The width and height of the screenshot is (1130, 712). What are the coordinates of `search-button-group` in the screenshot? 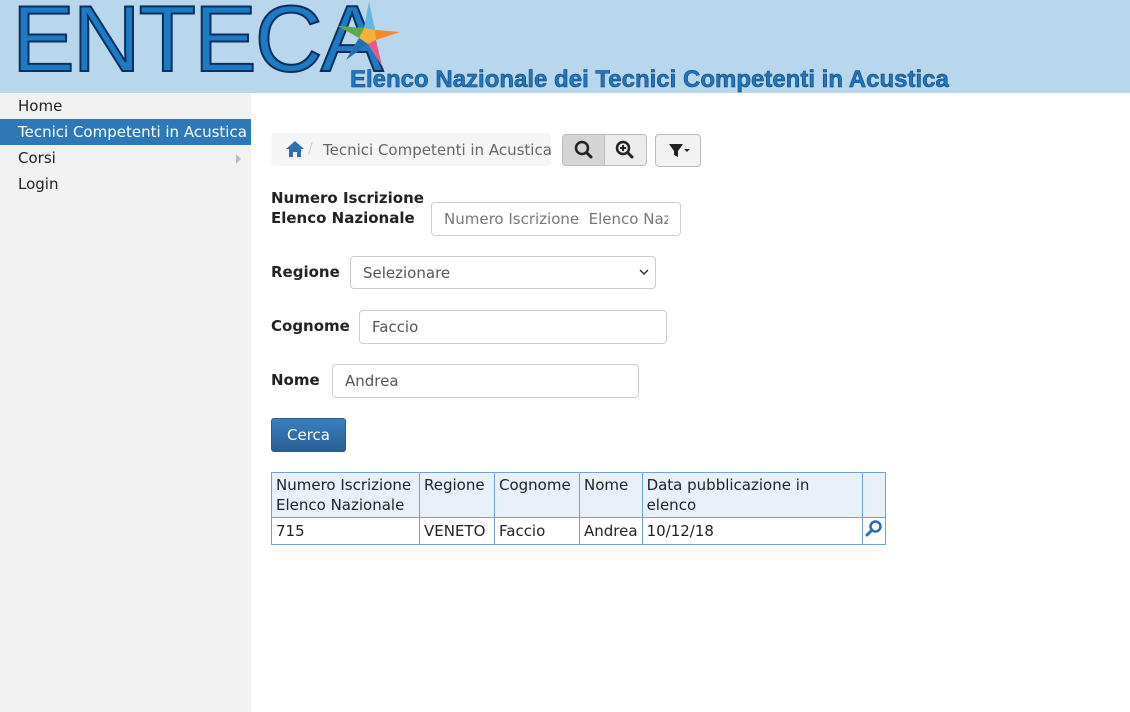 It's located at (604, 150).